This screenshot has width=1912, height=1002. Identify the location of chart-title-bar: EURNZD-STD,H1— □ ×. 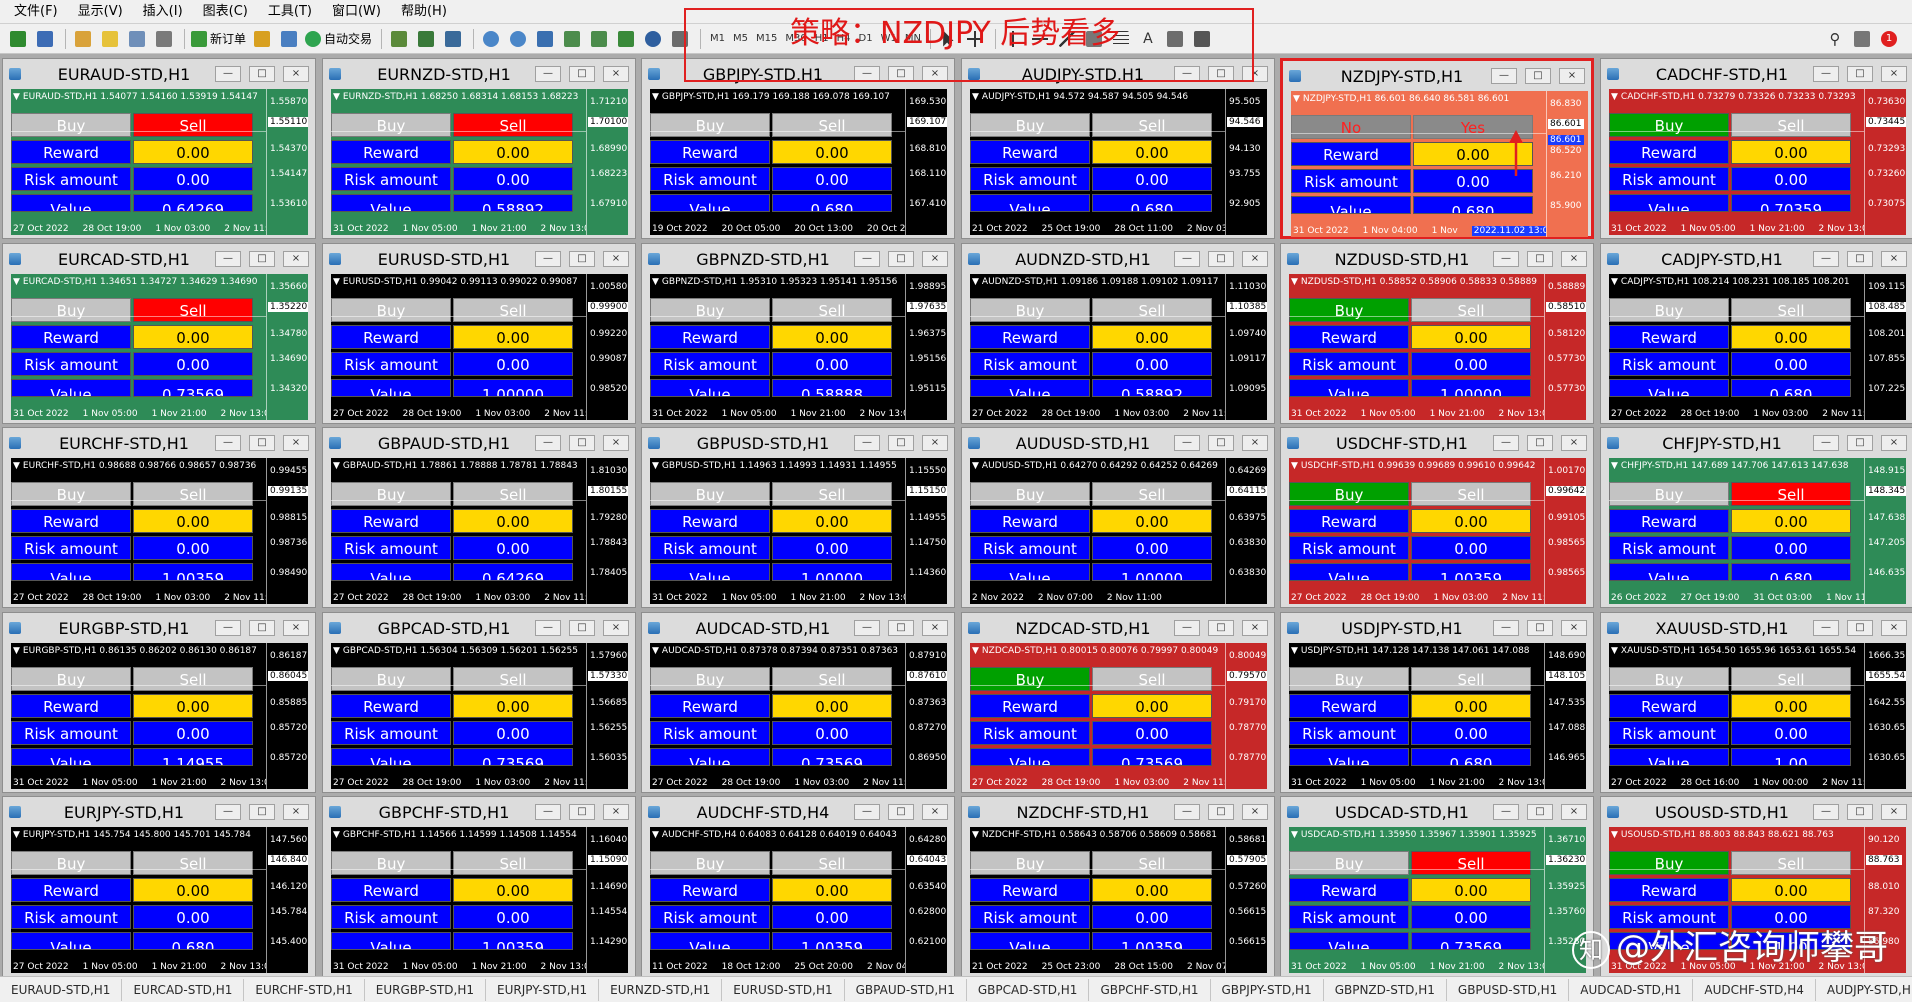
(479, 74).